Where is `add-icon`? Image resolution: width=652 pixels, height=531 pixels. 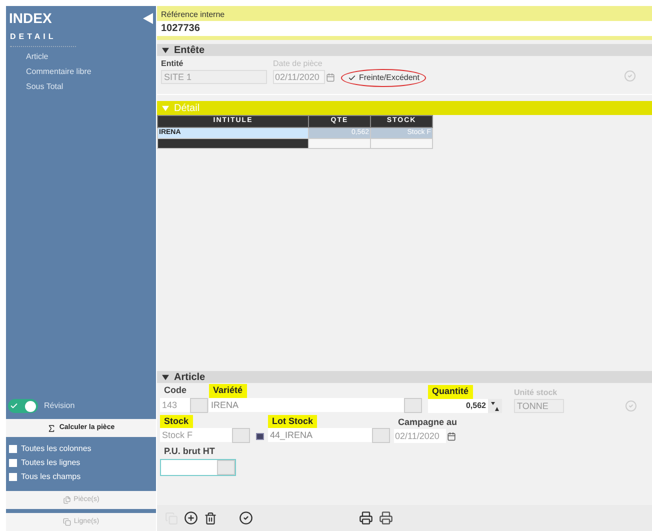
add-icon is located at coordinates (191, 518).